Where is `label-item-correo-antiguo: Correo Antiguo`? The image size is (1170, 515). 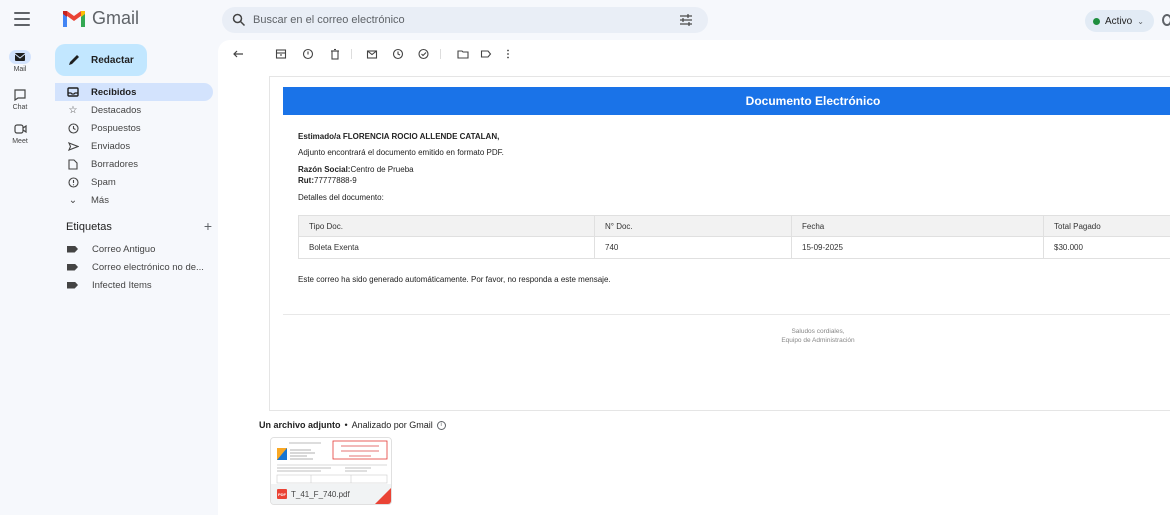 label-item-correo-antiguo: Correo Antiguo is located at coordinates (134, 249).